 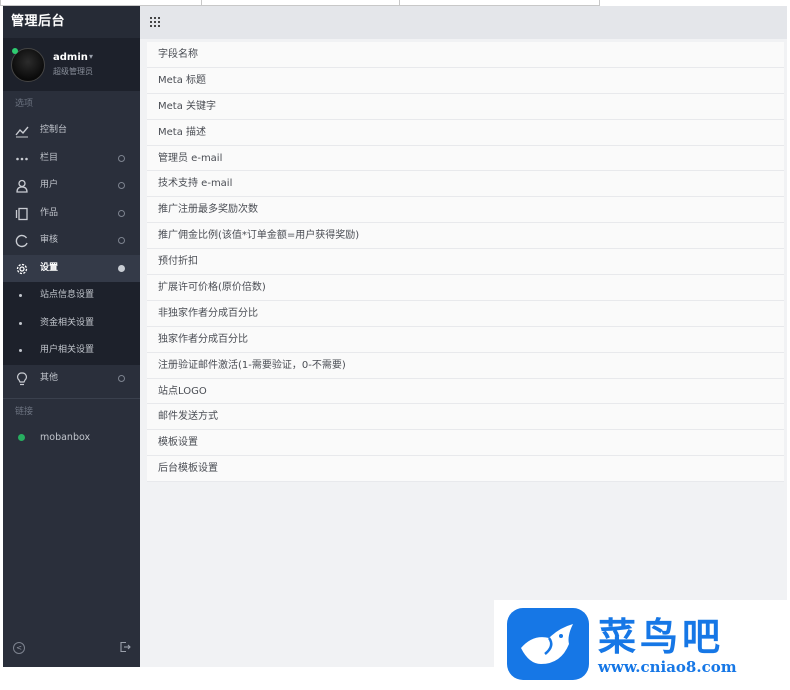 What do you see at coordinates (465, 313) in the screenshot?
I see `settings-row: 非独家作者分成百分比` at bounding box center [465, 313].